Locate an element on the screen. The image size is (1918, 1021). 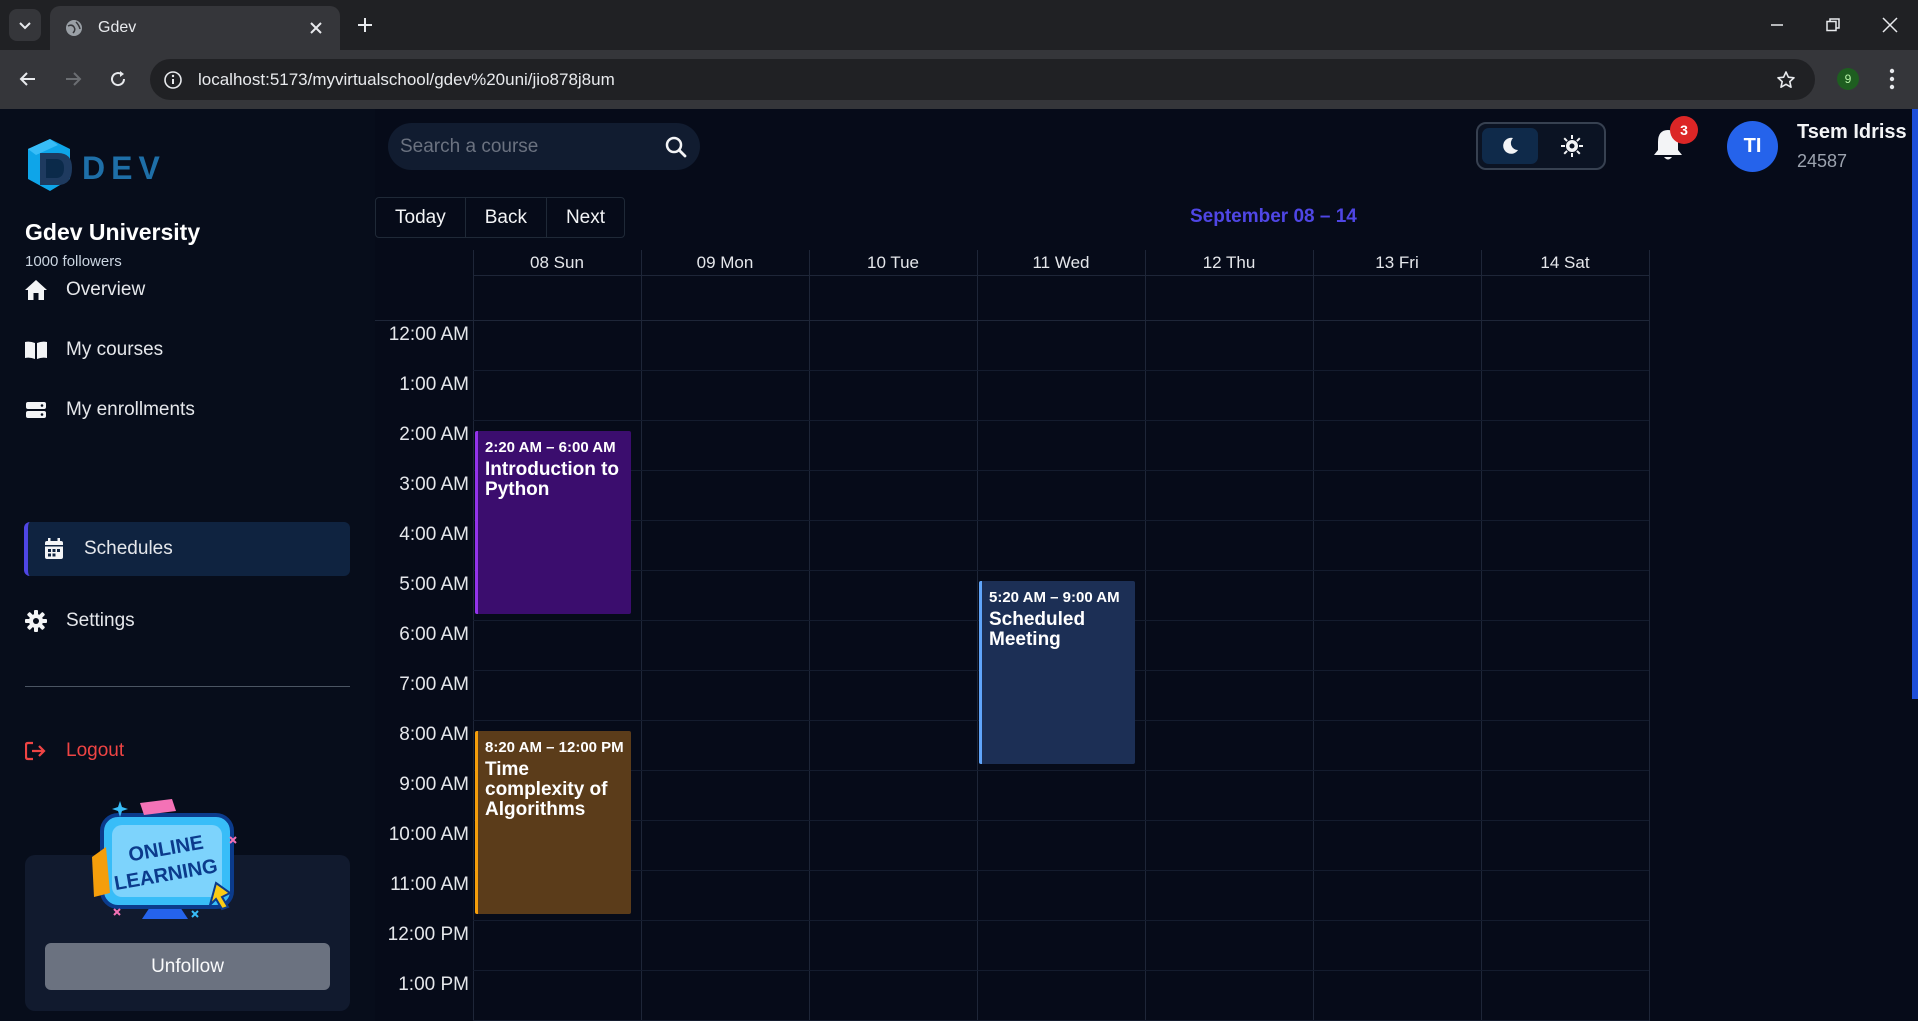
sidebar-item-label: Schedules is located at coordinates (128, 548).